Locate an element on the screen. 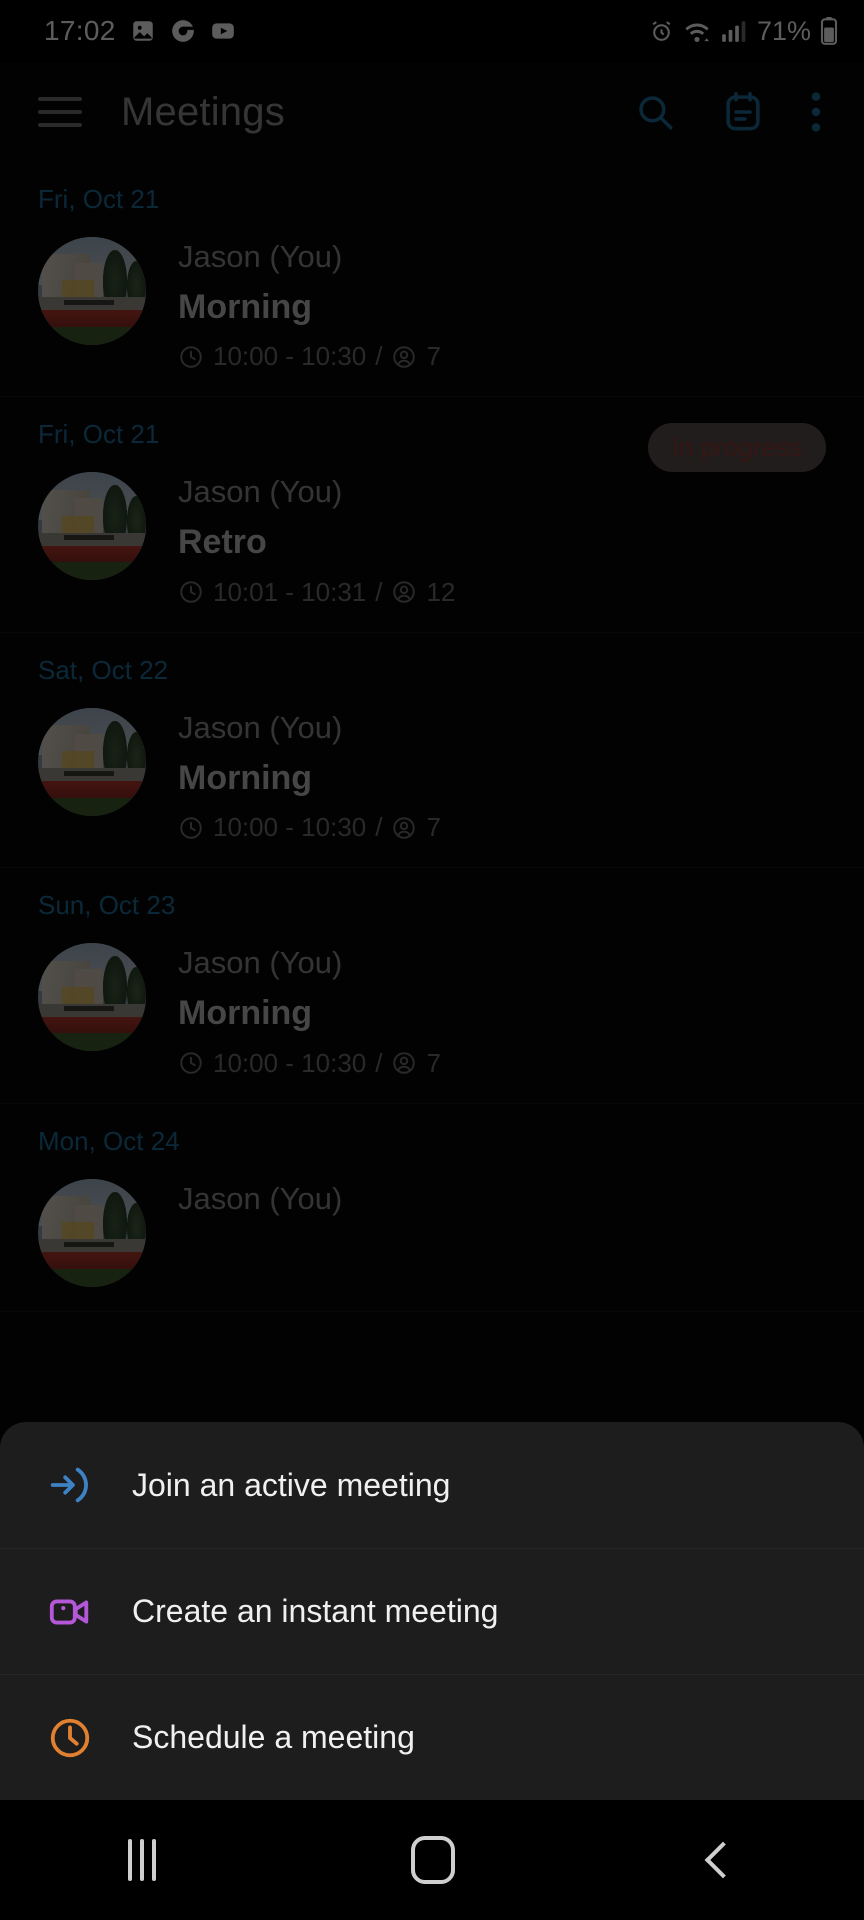 The width and height of the screenshot is (864, 1920). sheet-item-label: Join an active meeting is located at coordinates (291, 1484).